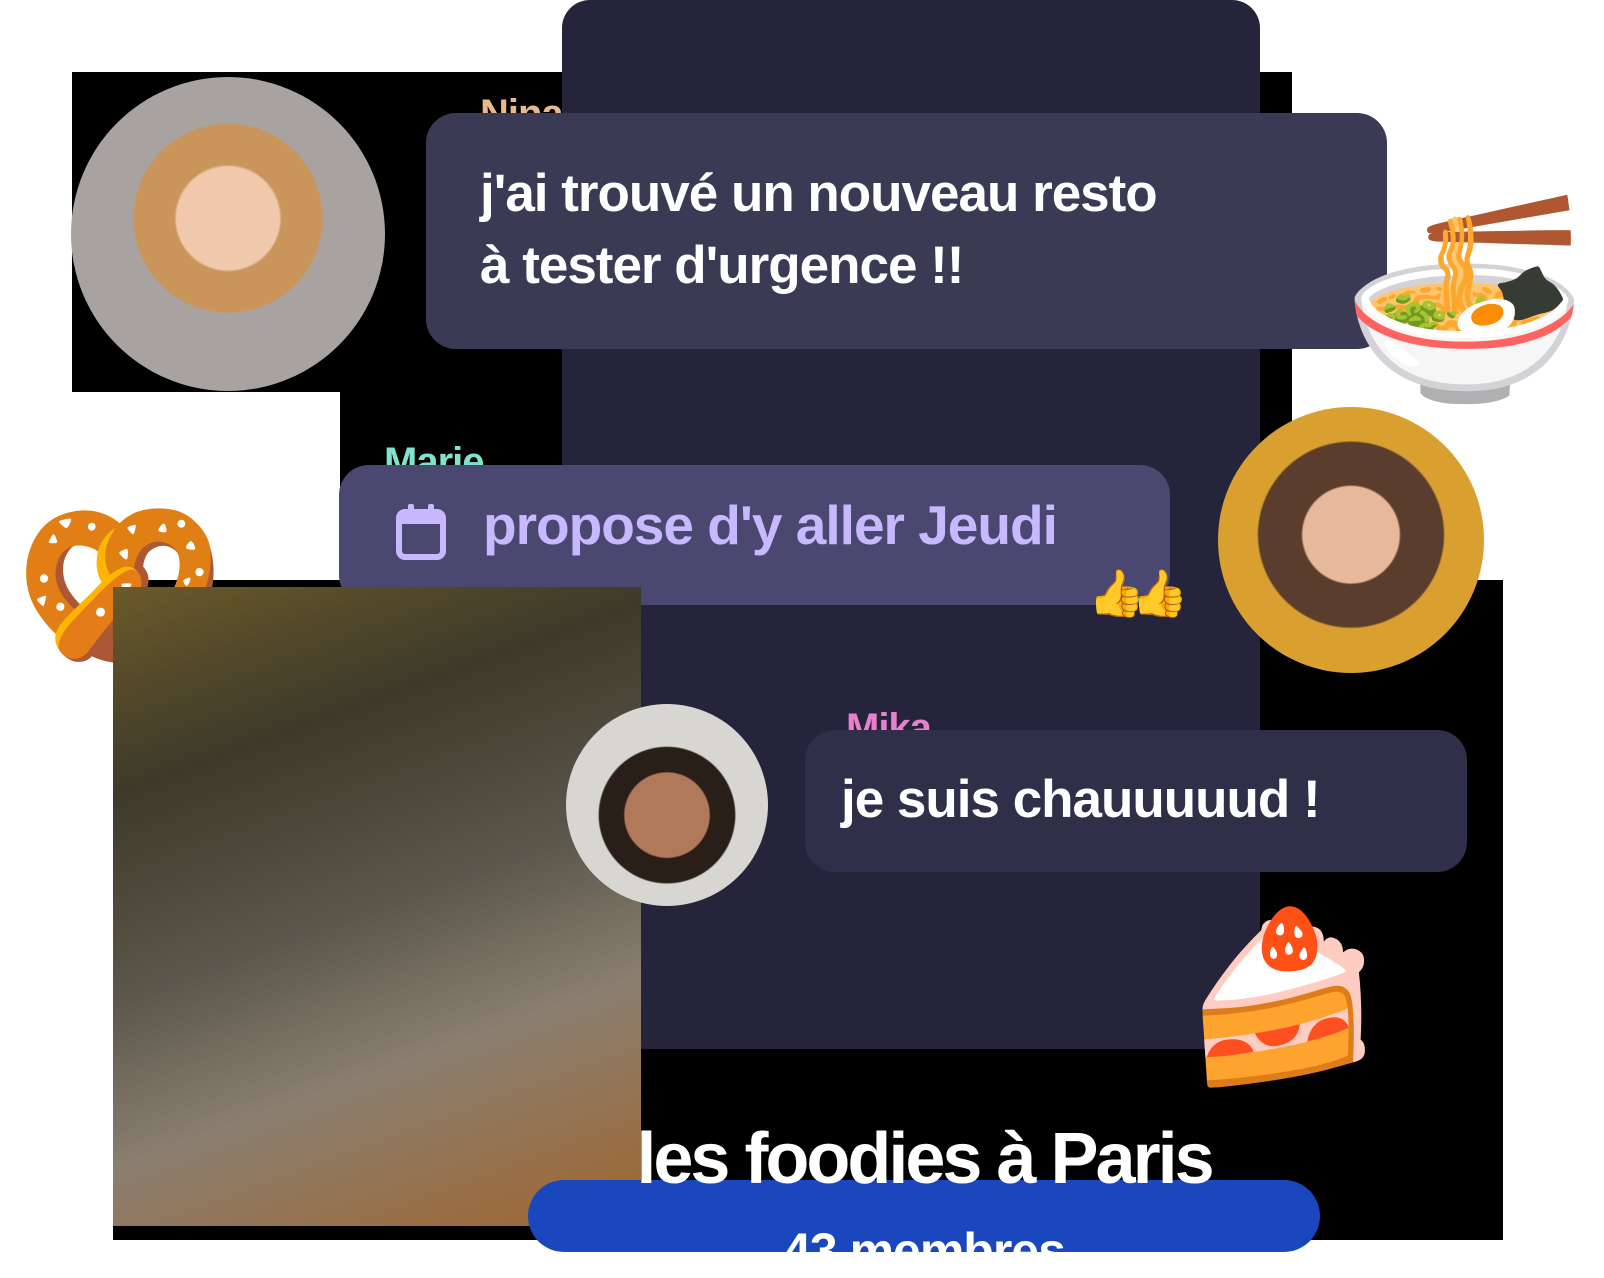 The image size is (1604, 1278). Describe the element at coordinates (770, 525) in the screenshot. I see `message-text: propose d'y aller Jeudi` at that location.